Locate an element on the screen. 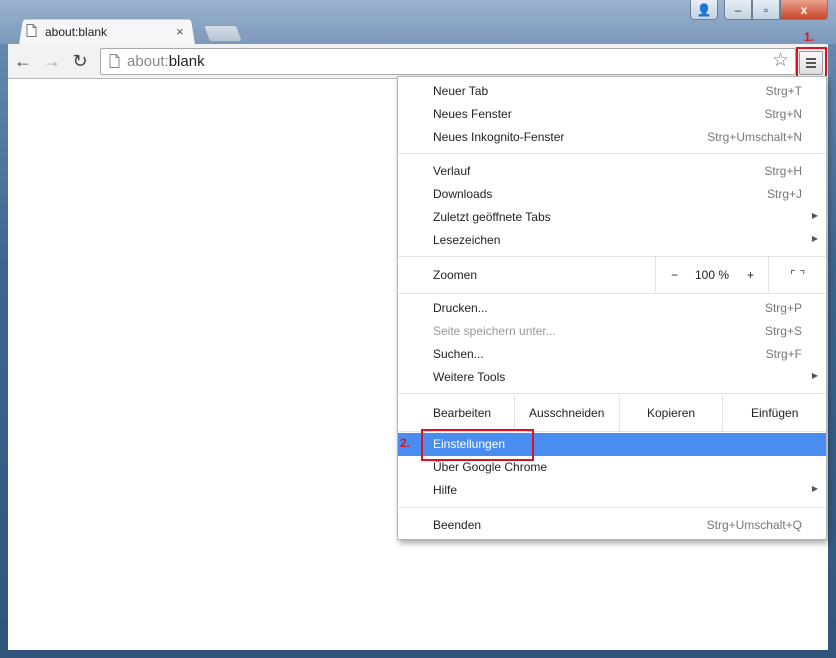 The image size is (836, 658). step2-label: 2. is located at coordinates (405, 443).